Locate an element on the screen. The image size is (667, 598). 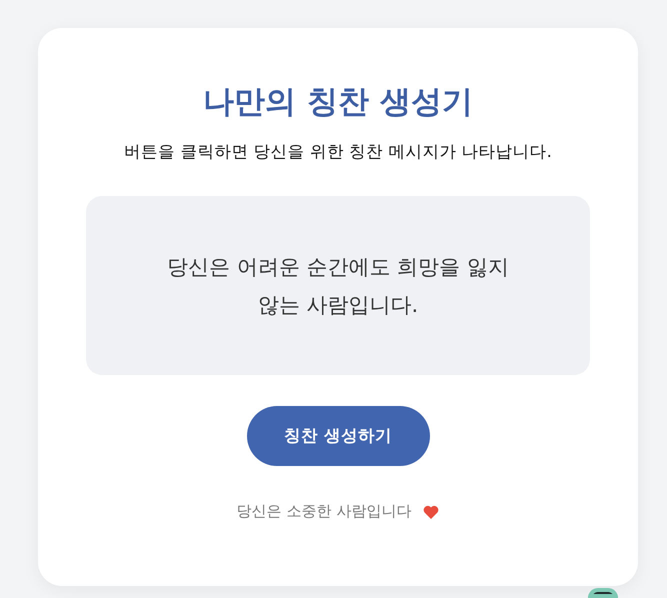
subtitle: 버튼을 클릭하면 당신을 위한 칭찬 메시지가 나타납니다. is located at coordinates (338, 152).